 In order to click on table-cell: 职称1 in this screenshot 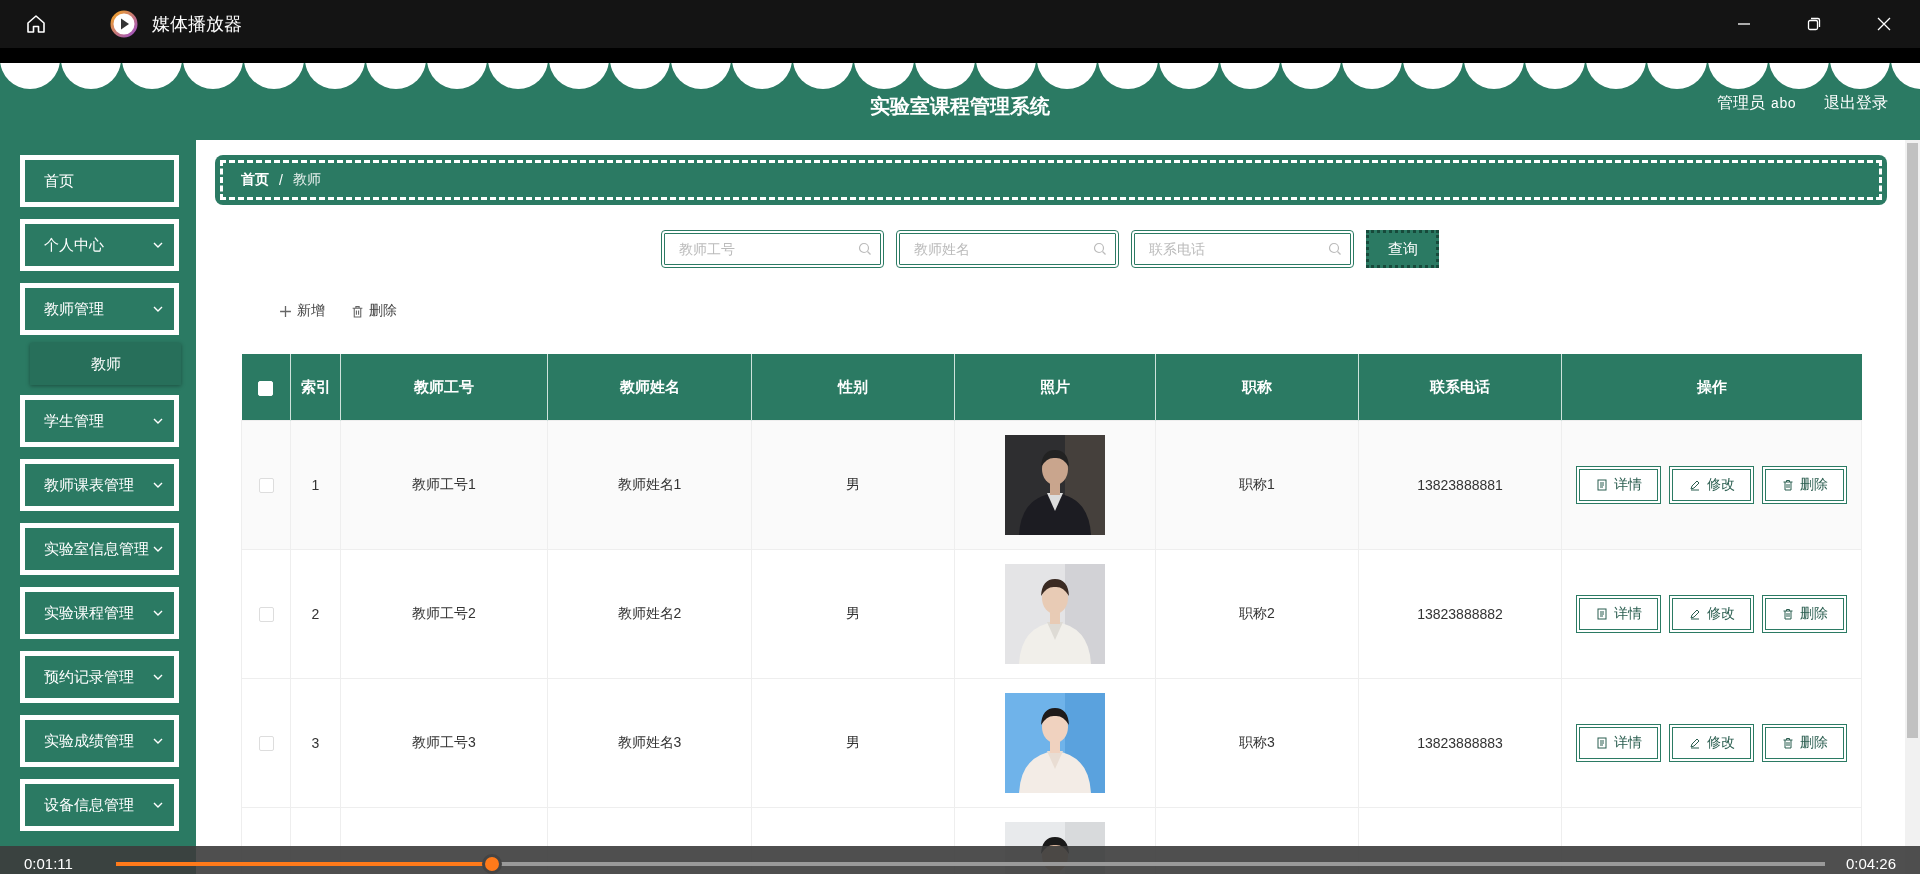, I will do `click(1257, 484)`.